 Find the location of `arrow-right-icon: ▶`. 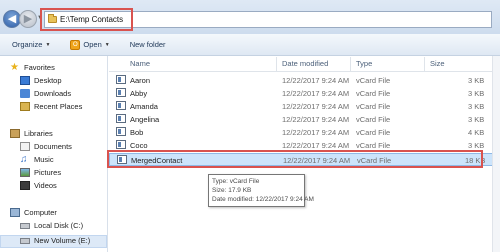

arrow-right-icon: ▶ is located at coordinates (28, 18).